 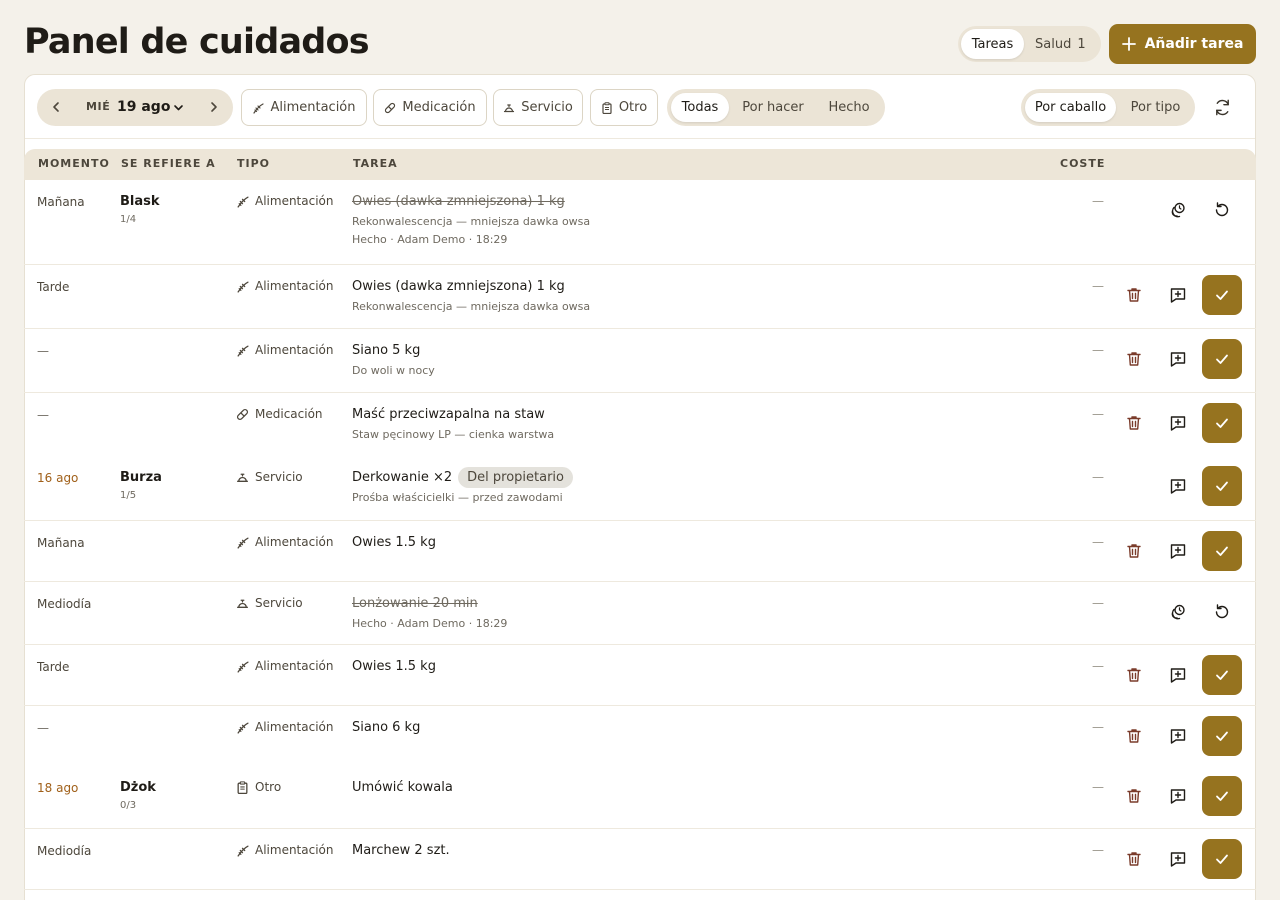 What do you see at coordinates (258, 787) in the screenshot?
I see `task-type: Otro` at bounding box center [258, 787].